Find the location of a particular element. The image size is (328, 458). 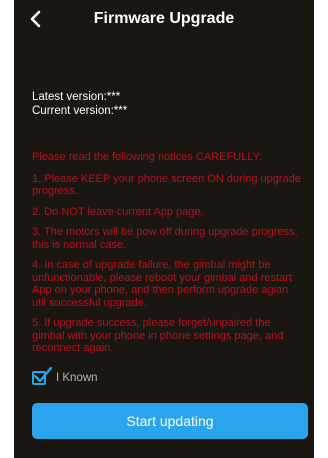

header-bar: Firmware Upgrade is located at coordinates (164, 22).